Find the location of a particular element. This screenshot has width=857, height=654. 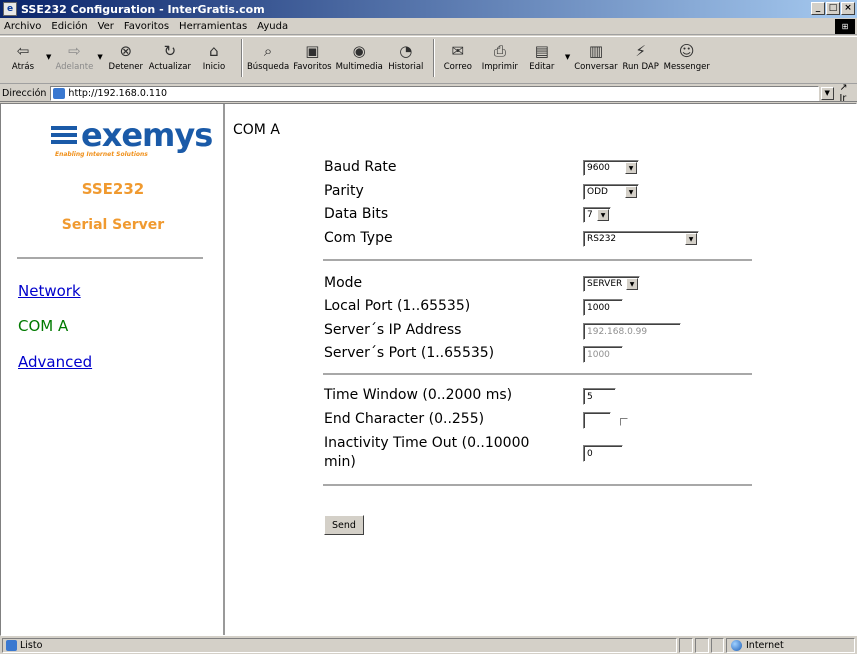

menu-herramientas: Herramientas is located at coordinates (213, 26).